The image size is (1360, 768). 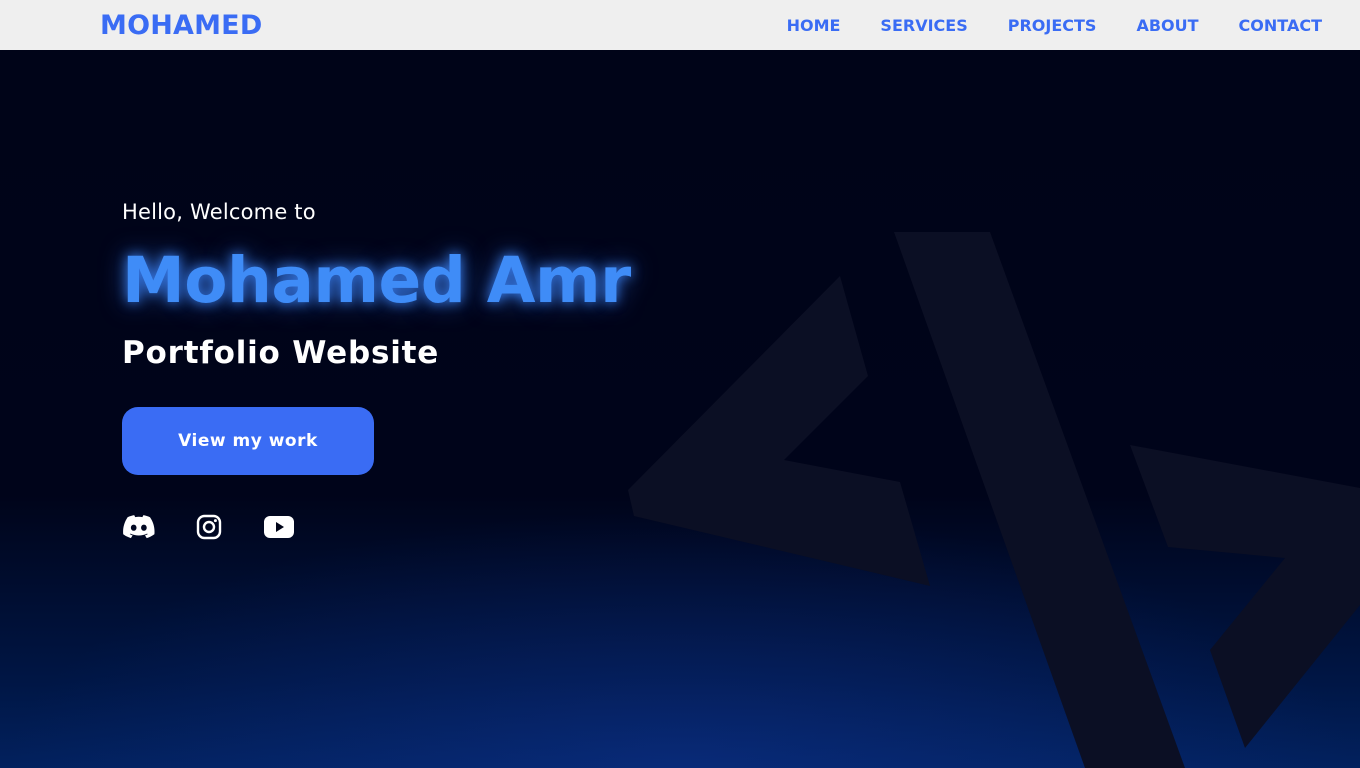 I want to click on nav-link-projects: PROJECTS, so click(x=1052, y=25).